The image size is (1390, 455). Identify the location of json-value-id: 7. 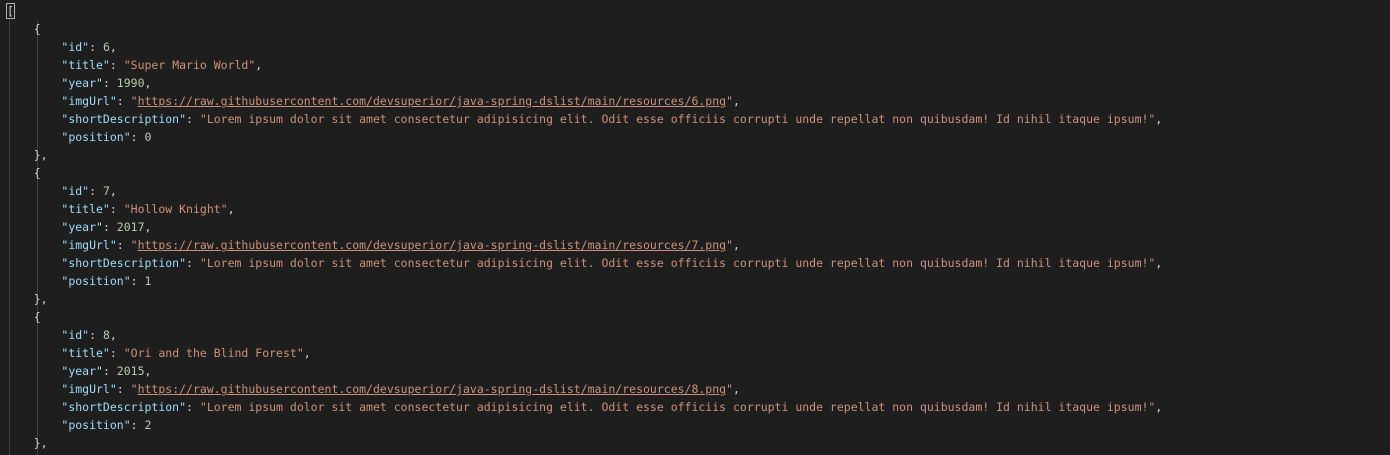
(106, 191).